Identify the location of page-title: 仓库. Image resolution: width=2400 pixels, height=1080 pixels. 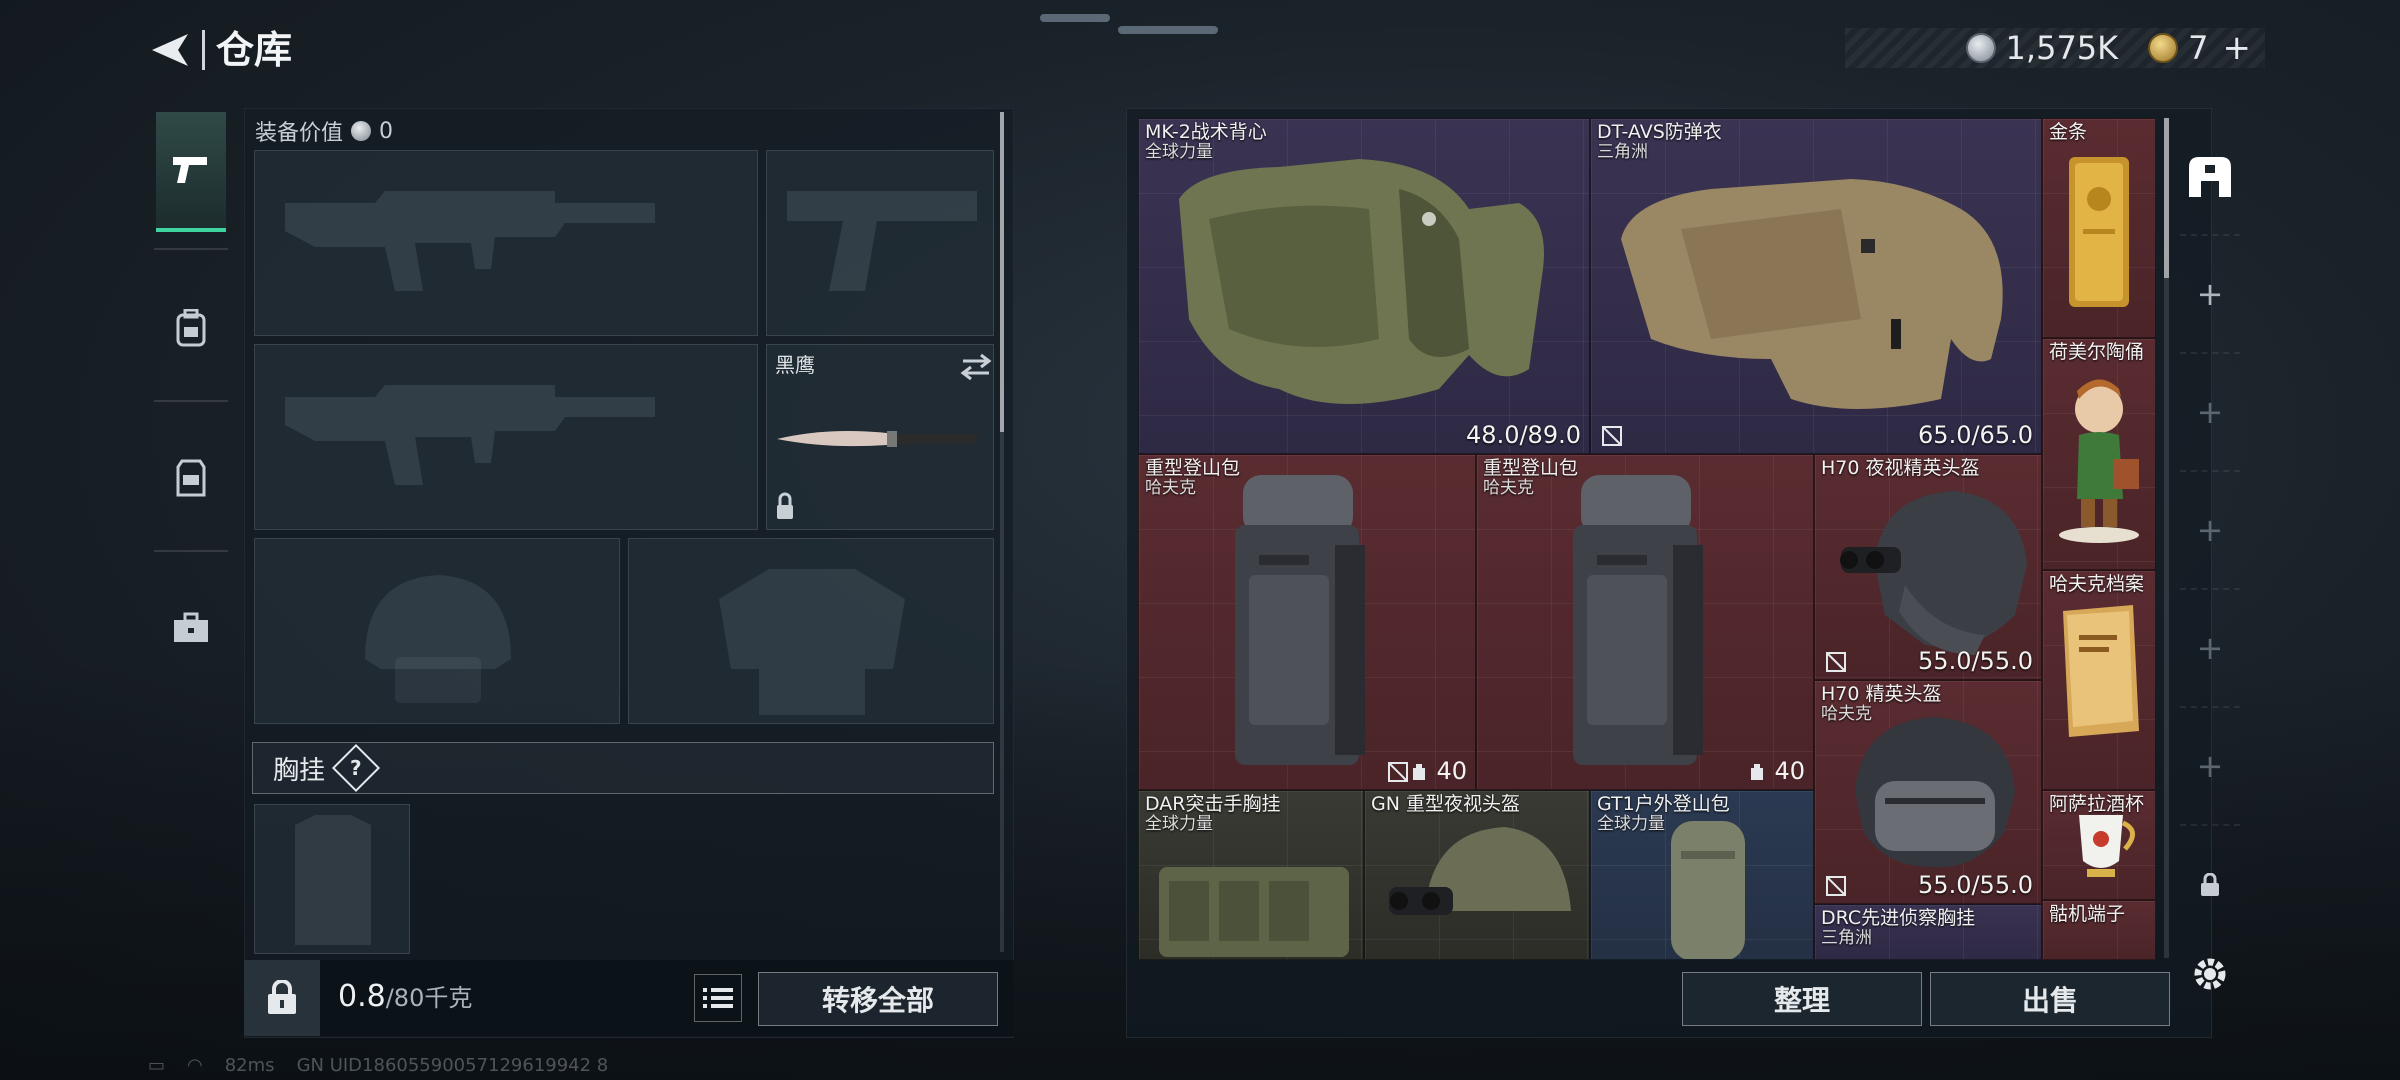
(254, 50).